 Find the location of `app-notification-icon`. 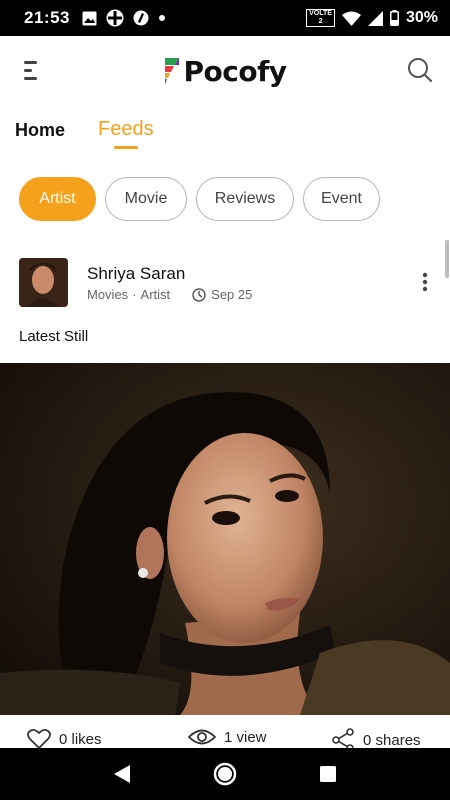

app-notification-icon is located at coordinates (141, 18).